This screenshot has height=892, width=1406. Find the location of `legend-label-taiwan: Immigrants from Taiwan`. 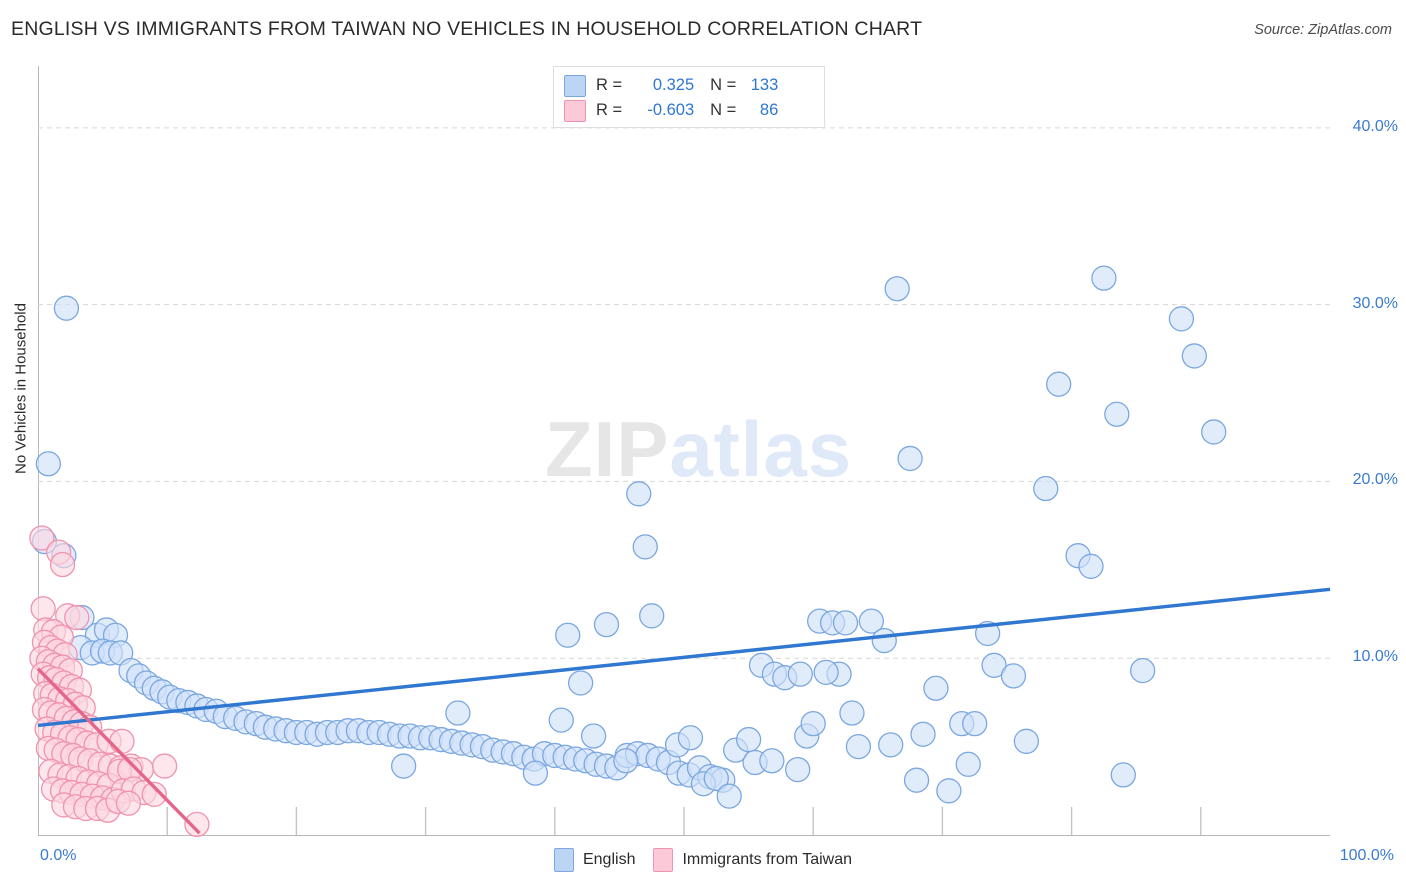

legend-label-taiwan: Immigrants from Taiwan is located at coordinates (767, 859).